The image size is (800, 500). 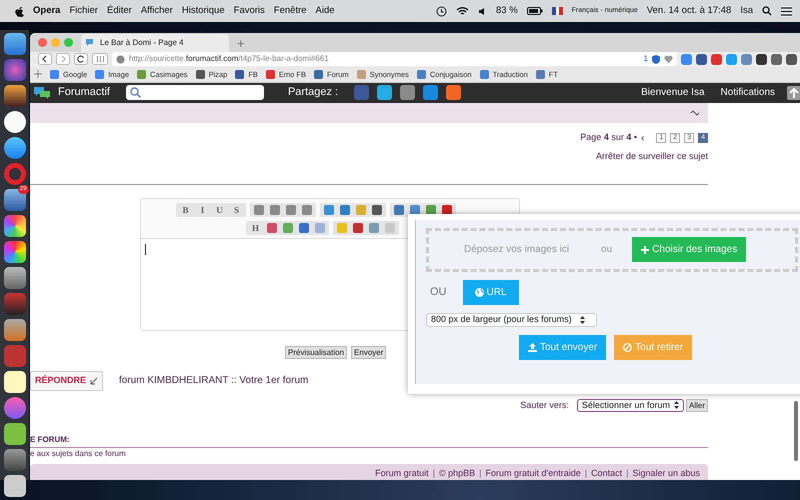 I want to click on list-icon, so click(x=786, y=11).